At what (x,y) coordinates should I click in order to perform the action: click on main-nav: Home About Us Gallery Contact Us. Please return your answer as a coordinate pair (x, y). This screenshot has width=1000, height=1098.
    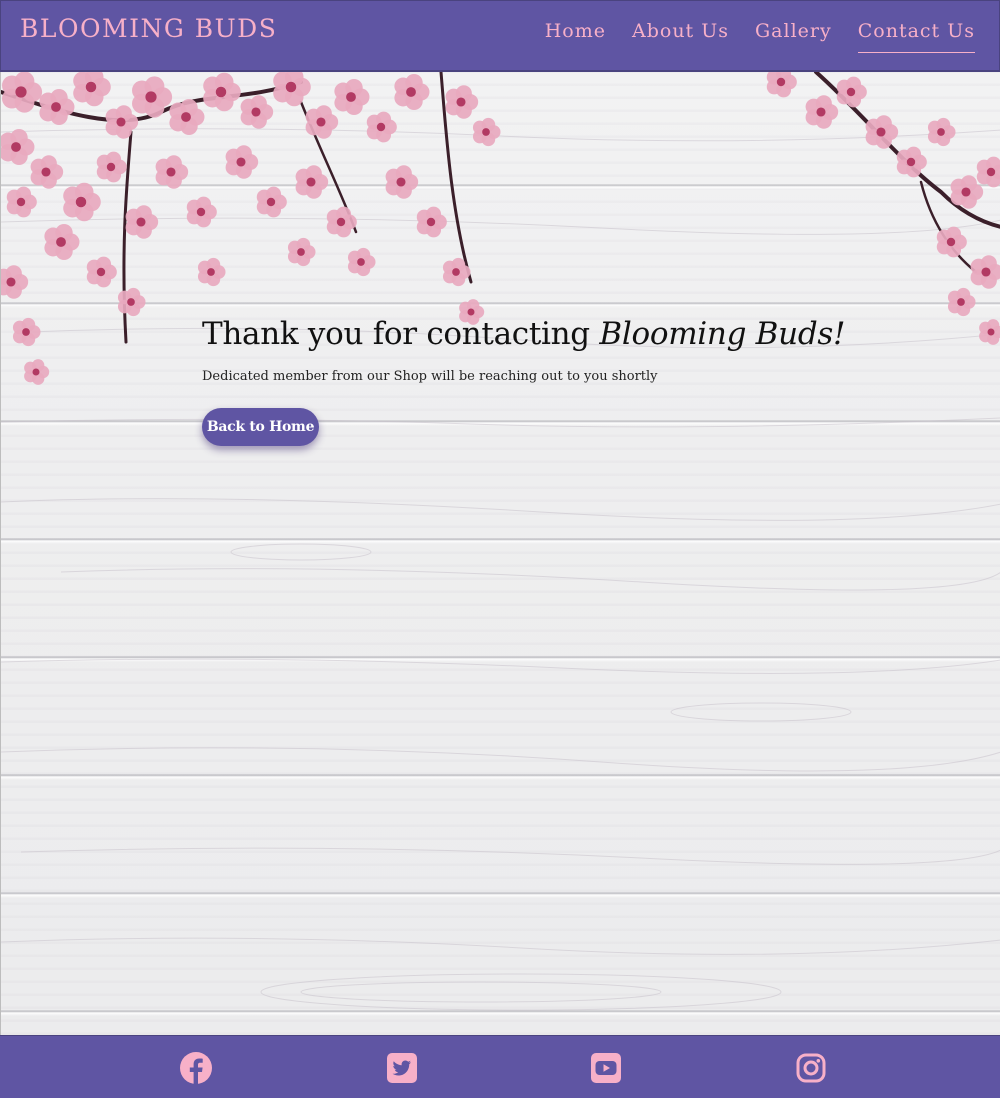
    Looking at the image, I should click on (760, 35).